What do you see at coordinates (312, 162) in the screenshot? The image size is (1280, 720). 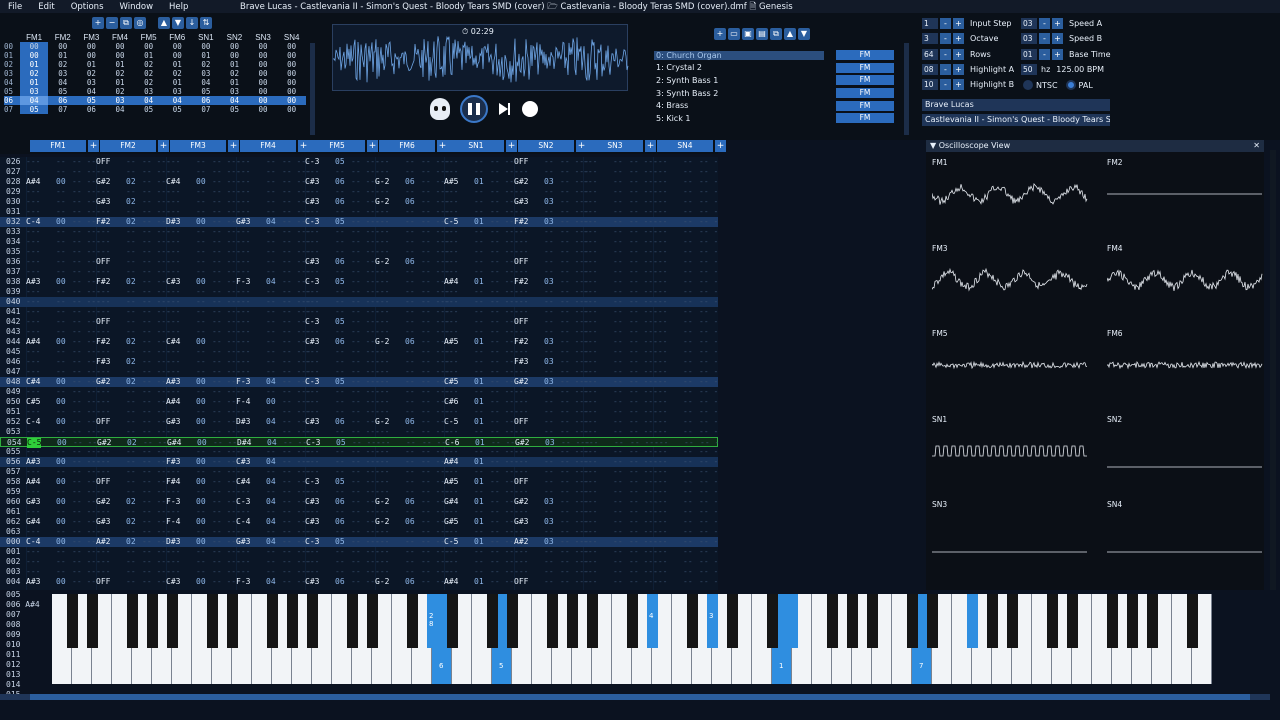 I see `note-cell: C-3` at bounding box center [312, 162].